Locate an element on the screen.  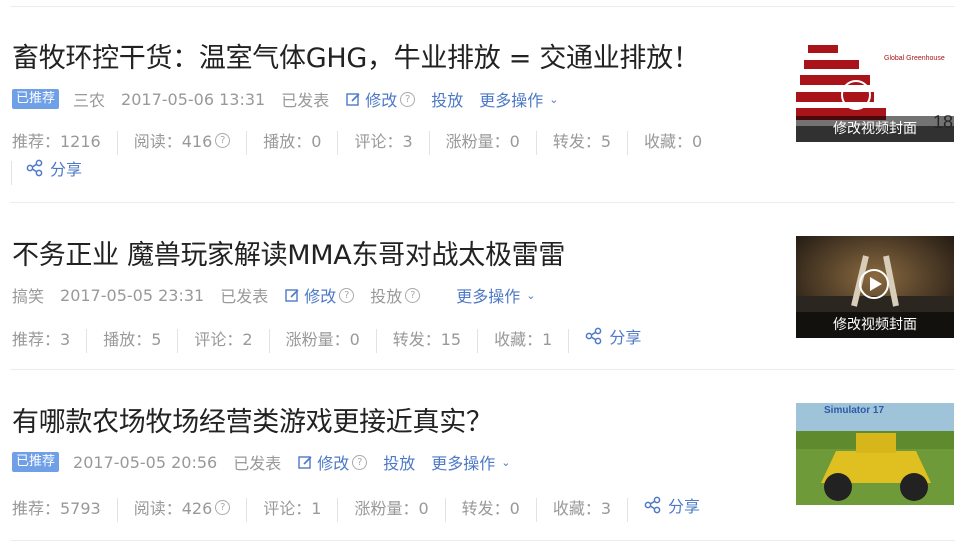
stat-comment: 评论：3 is located at coordinates (383, 141).